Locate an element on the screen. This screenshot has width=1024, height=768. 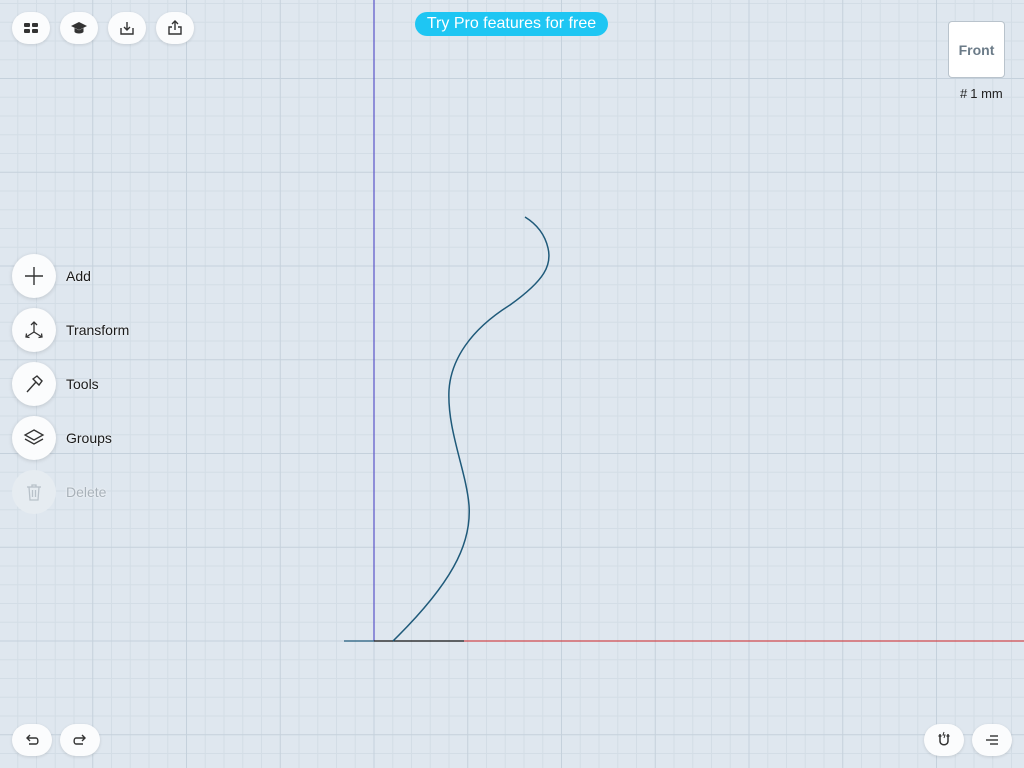
graduation-cap-icon is located at coordinates (79, 28).